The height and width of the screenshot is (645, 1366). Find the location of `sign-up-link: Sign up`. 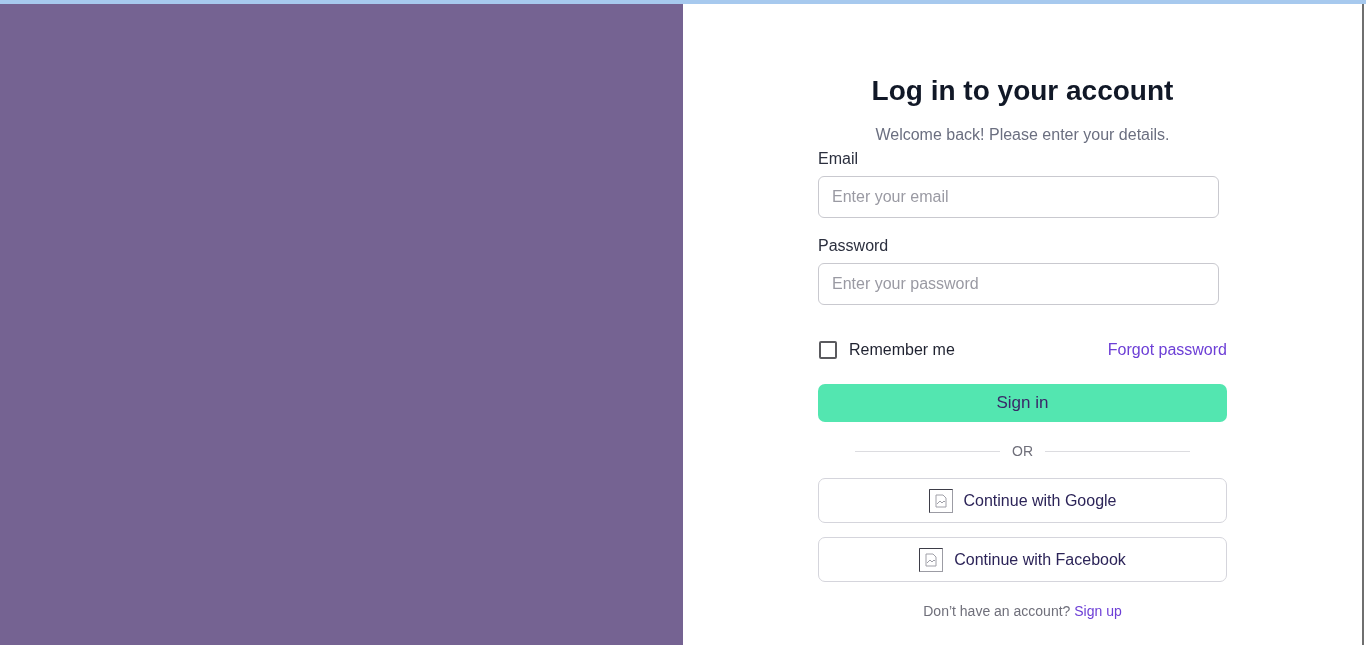

sign-up-link: Sign up is located at coordinates (1098, 611).